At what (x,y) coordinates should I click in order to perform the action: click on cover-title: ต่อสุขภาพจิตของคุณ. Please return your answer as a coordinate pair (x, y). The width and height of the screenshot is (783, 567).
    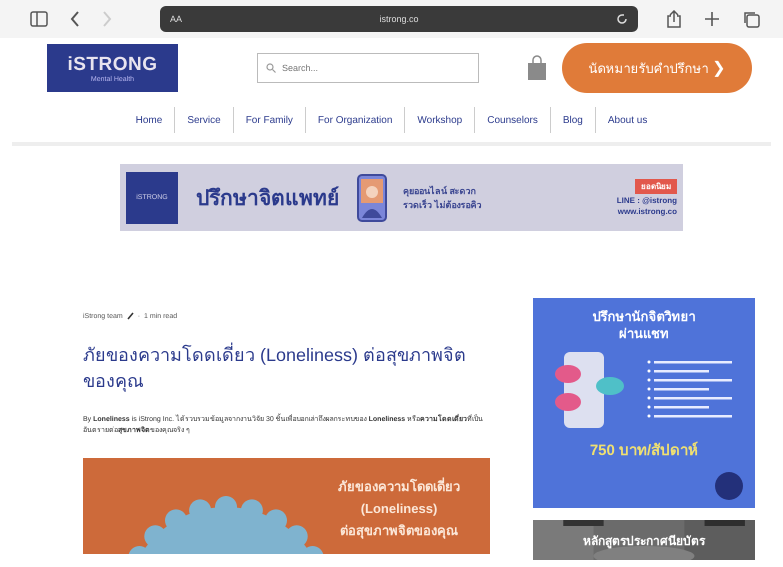
    Looking at the image, I should click on (399, 531).